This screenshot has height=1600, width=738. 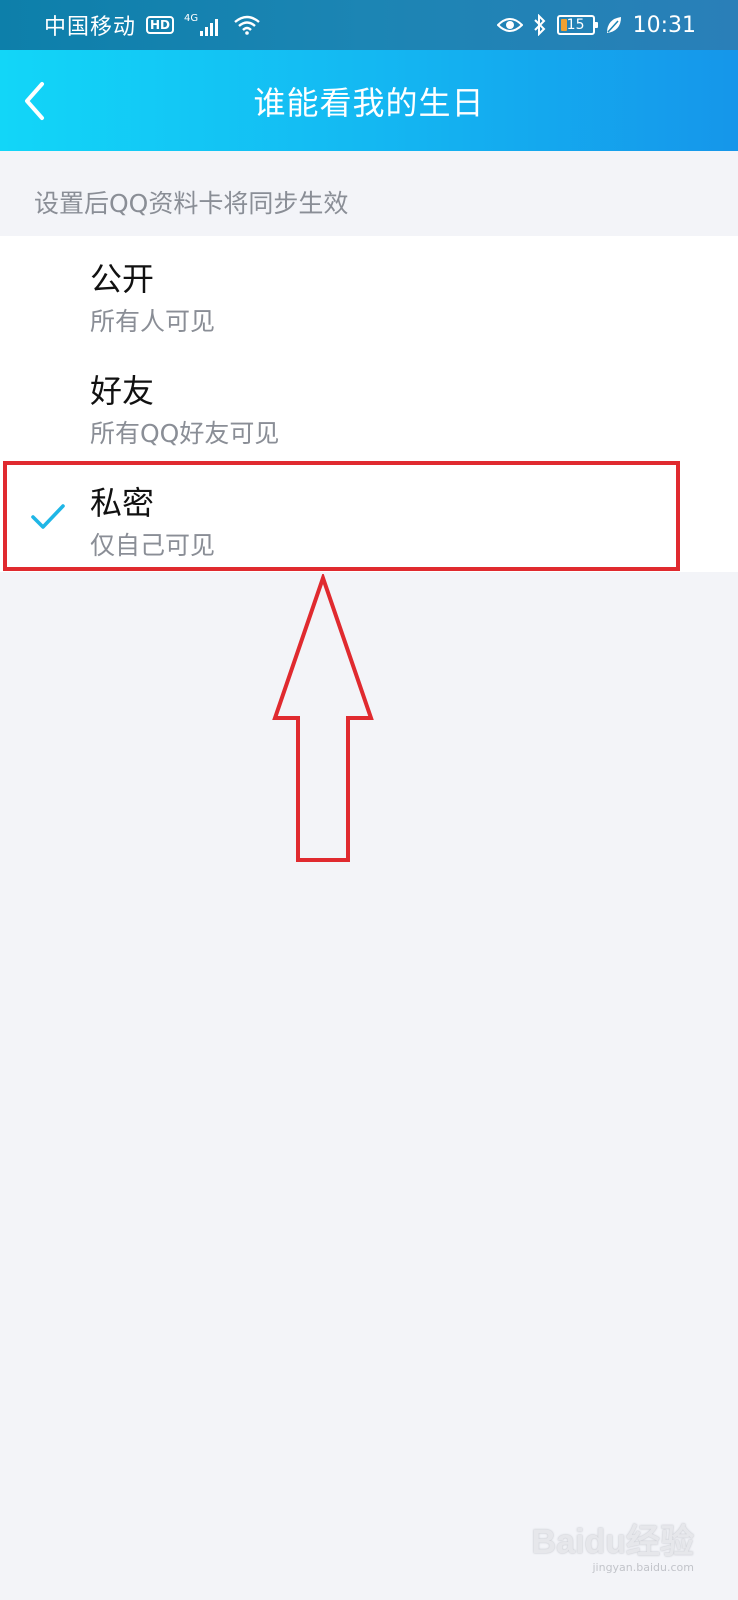 I want to click on watermark-url: jingyan.baidu.com, so click(x=643, y=1567).